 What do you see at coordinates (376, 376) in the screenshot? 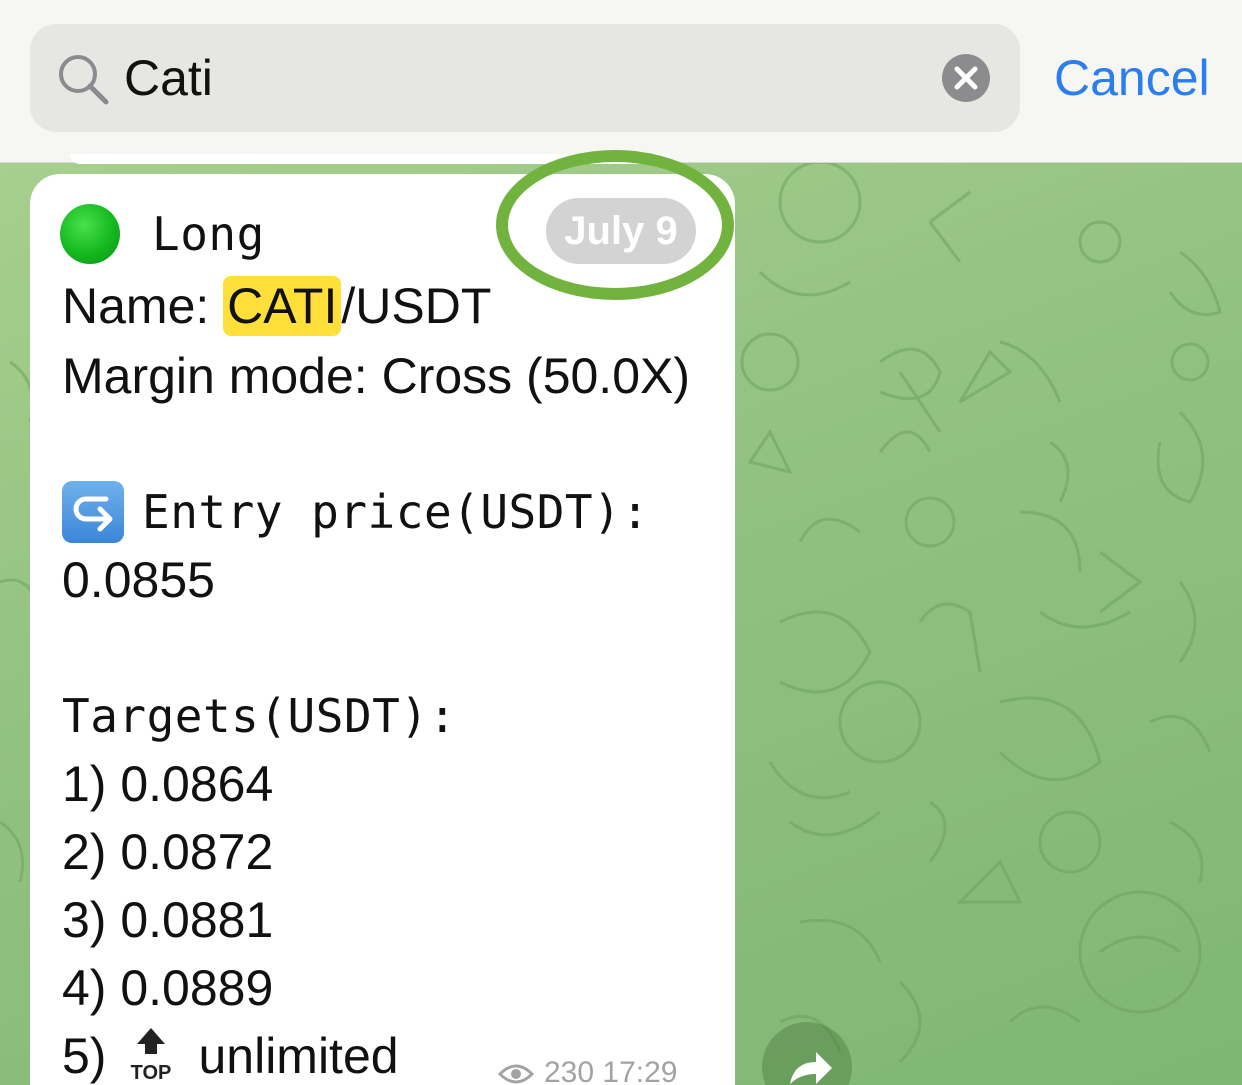
I see `margin-mode-line: Margin mode: Cross (50.0X)` at bounding box center [376, 376].